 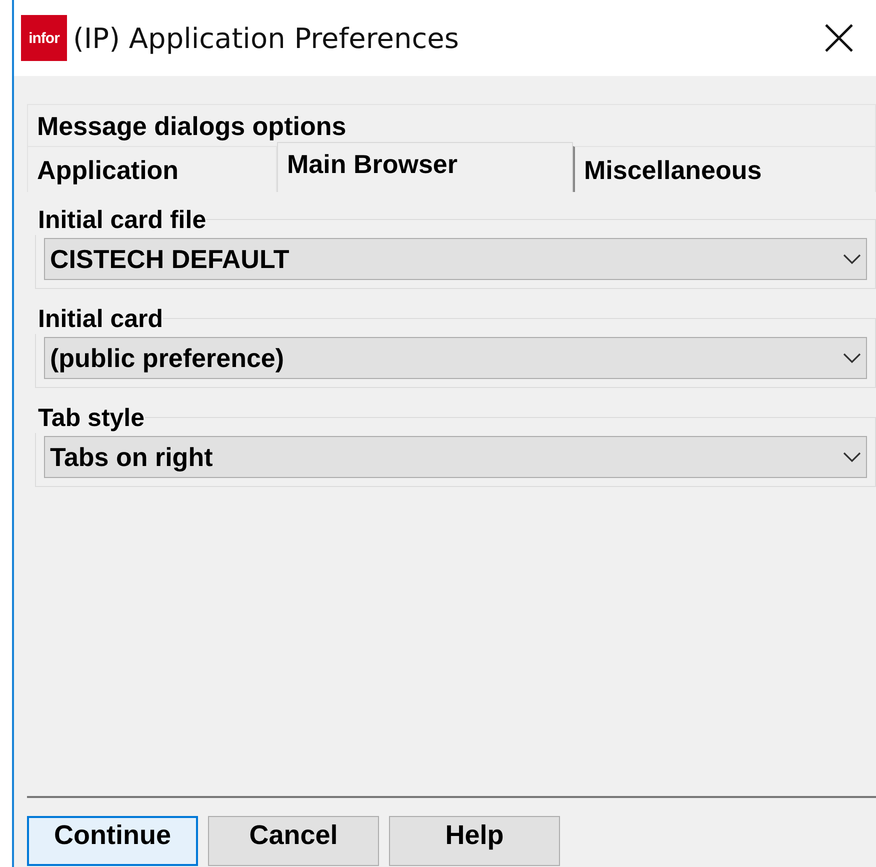 What do you see at coordinates (724, 169) in the screenshot?
I see `tab: Miscellaneous` at bounding box center [724, 169].